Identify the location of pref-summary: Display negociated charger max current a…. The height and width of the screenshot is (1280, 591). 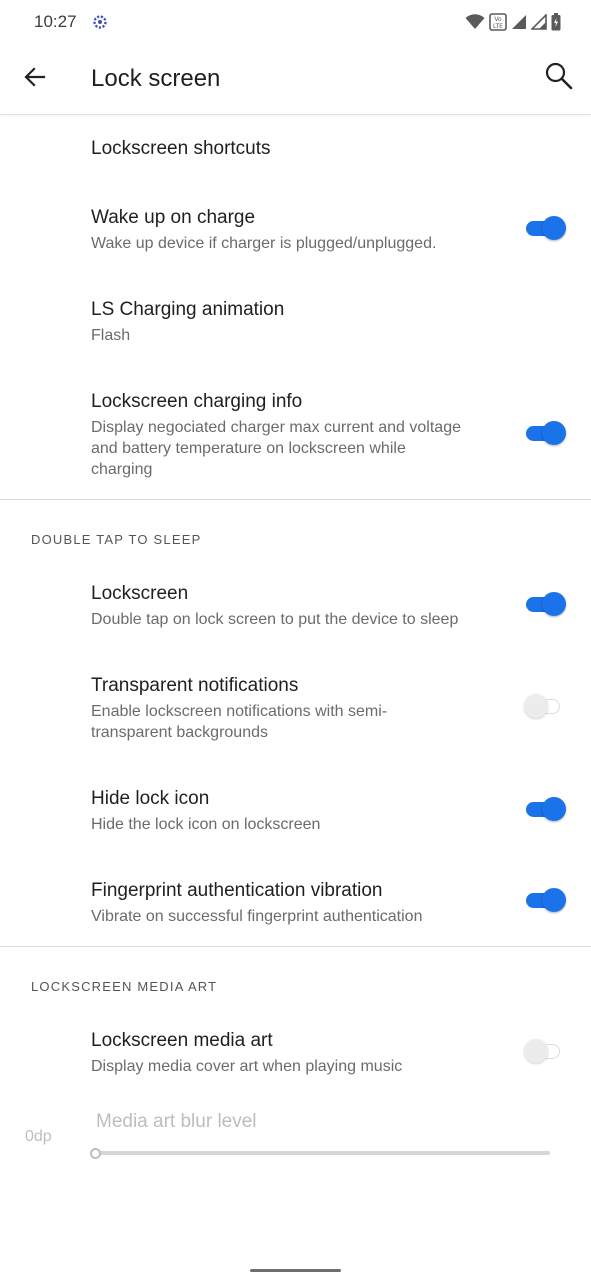
(276, 448).